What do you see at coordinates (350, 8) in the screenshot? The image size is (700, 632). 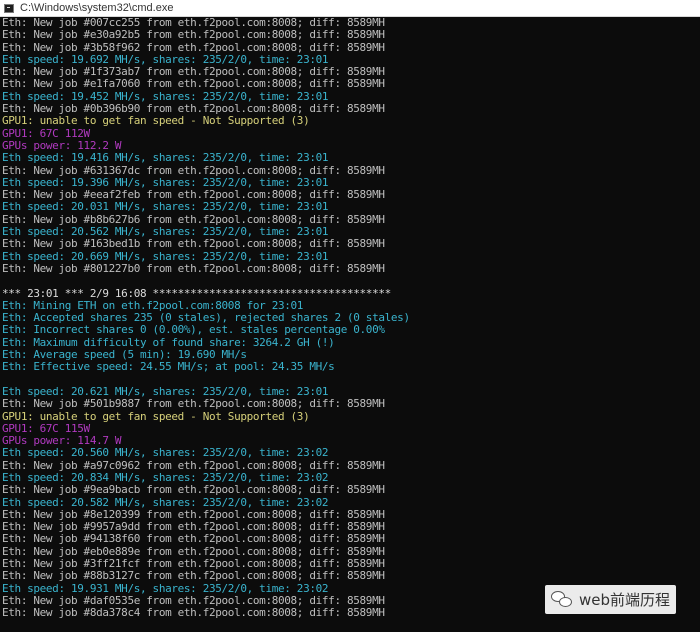 I see `window-titlebar: C:\Windows\system32\cmd.exe` at bounding box center [350, 8].